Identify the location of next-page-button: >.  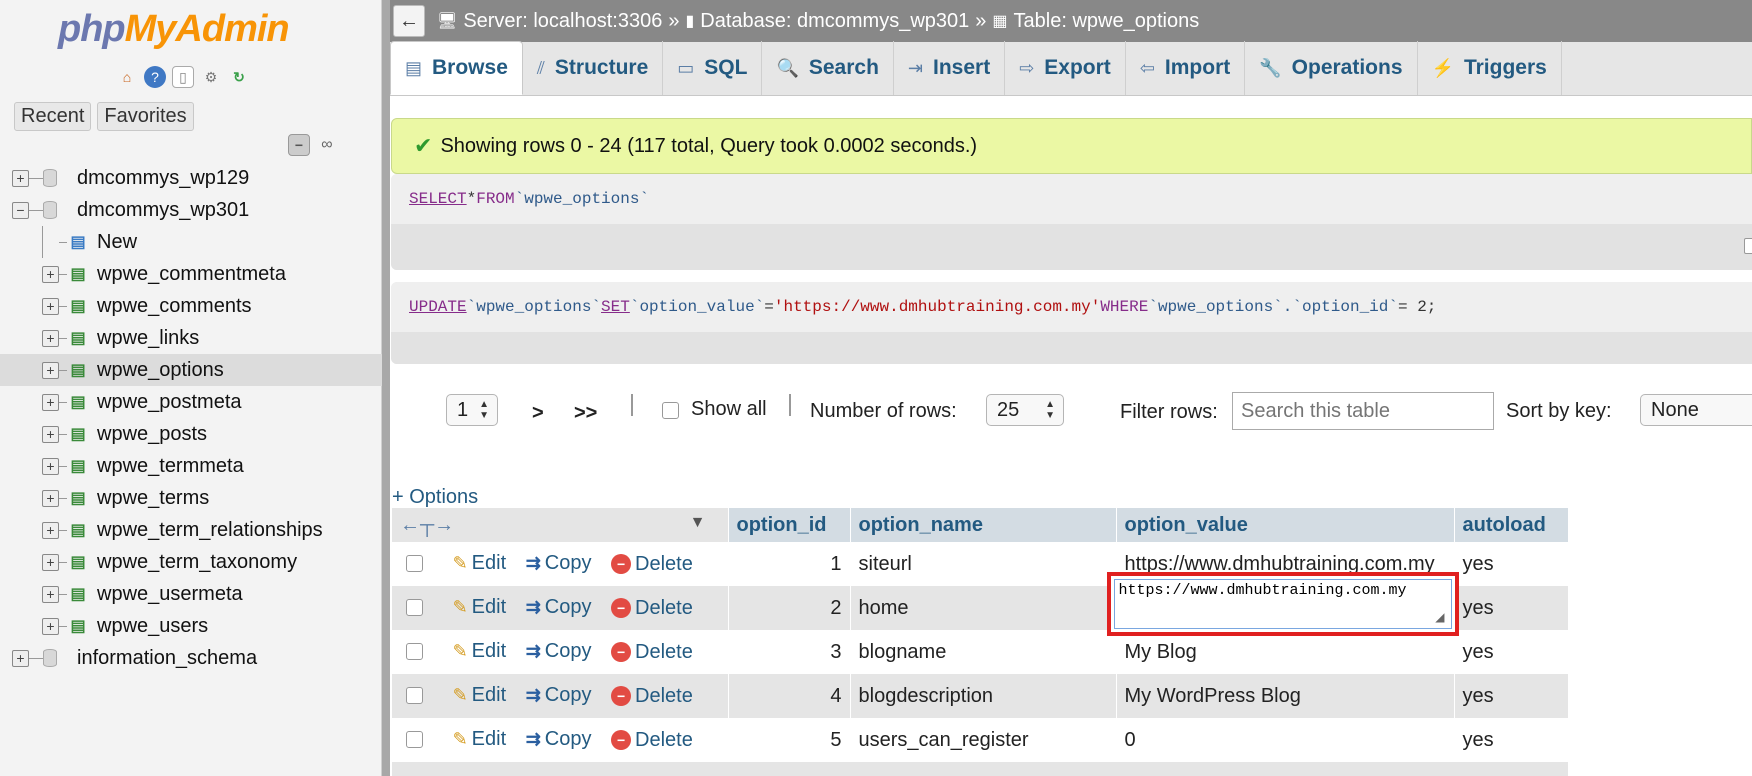
(538, 413).